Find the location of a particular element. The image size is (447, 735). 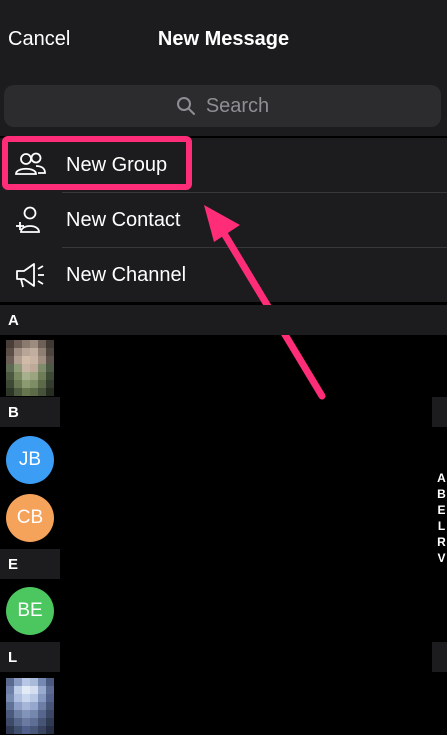

annotation-arrow is located at coordinates (265, 302).